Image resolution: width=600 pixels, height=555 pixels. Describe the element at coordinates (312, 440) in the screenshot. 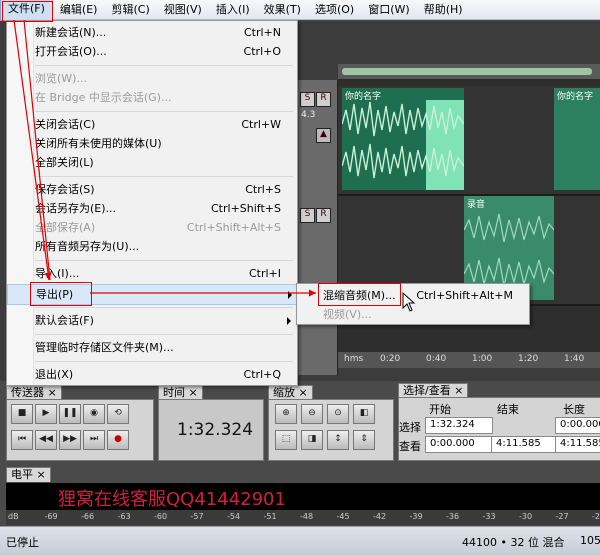

I see `zoom-right-icon: ◨` at that location.